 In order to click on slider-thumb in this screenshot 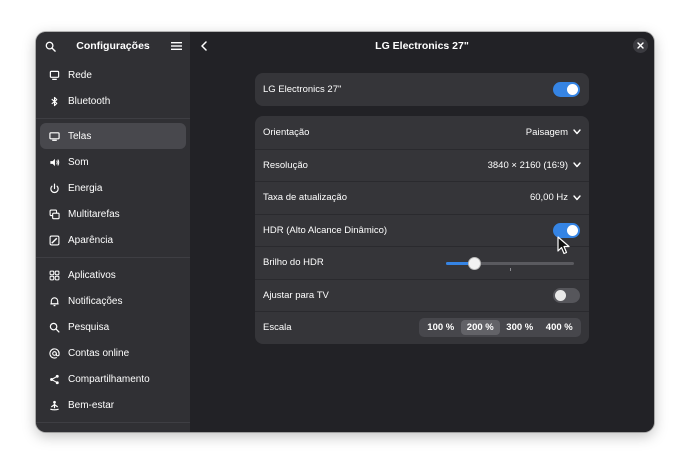, I will do `click(474, 263)`.